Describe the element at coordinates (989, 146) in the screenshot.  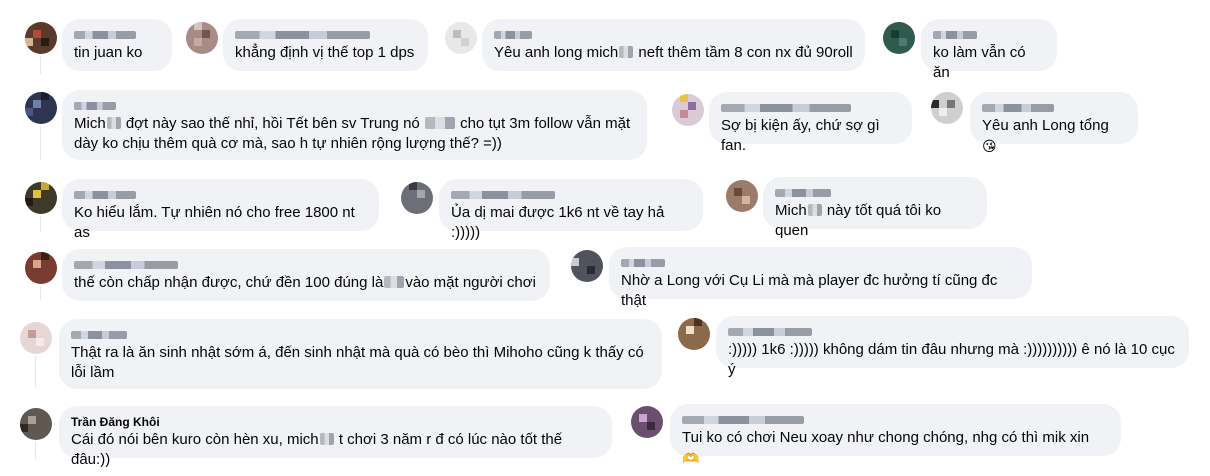
I see `kiss-emoji-icon: 😘` at that location.